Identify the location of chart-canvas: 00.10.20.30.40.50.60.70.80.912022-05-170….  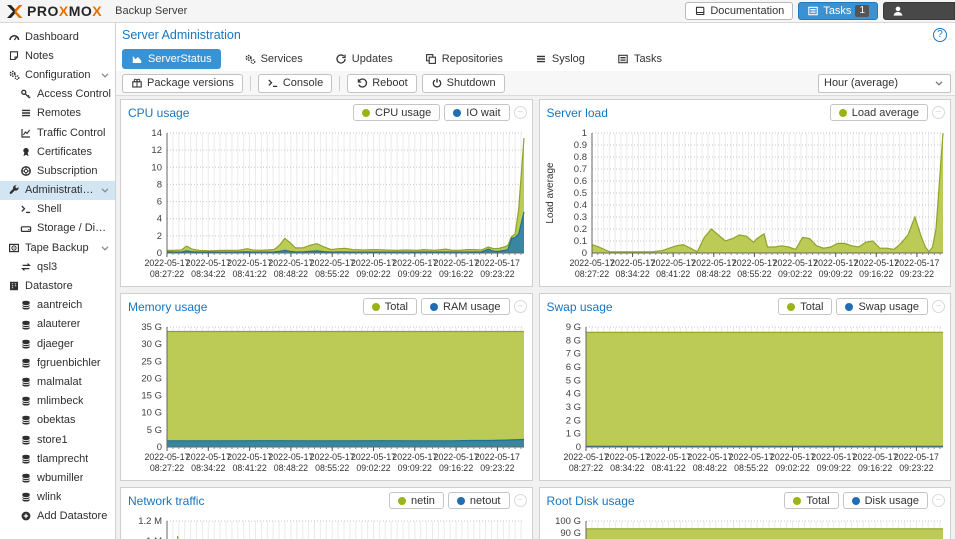
(745, 204).